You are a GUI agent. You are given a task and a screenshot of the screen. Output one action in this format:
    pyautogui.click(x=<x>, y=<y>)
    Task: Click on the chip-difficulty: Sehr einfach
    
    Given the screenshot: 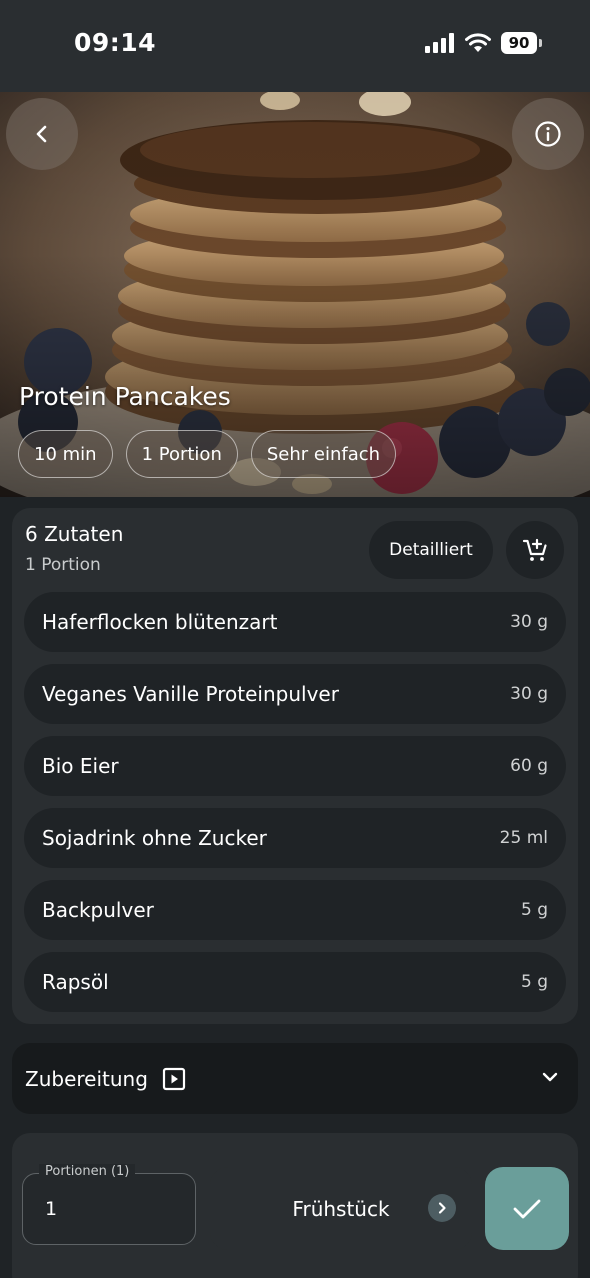 What is the action you would take?
    pyautogui.click(x=323, y=454)
    